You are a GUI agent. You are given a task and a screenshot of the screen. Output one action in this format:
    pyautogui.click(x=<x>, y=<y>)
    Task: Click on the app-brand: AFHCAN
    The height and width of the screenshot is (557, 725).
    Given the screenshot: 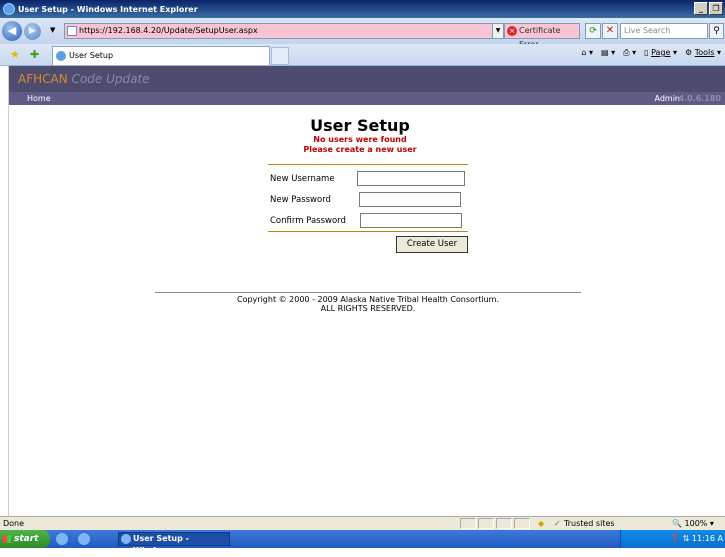 What is the action you would take?
    pyautogui.click(x=43, y=79)
    